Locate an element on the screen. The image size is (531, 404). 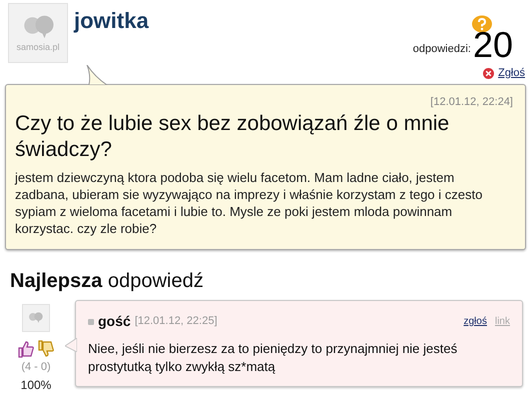
vote-score: (4 - 0) is located at coordinates (36, 367).